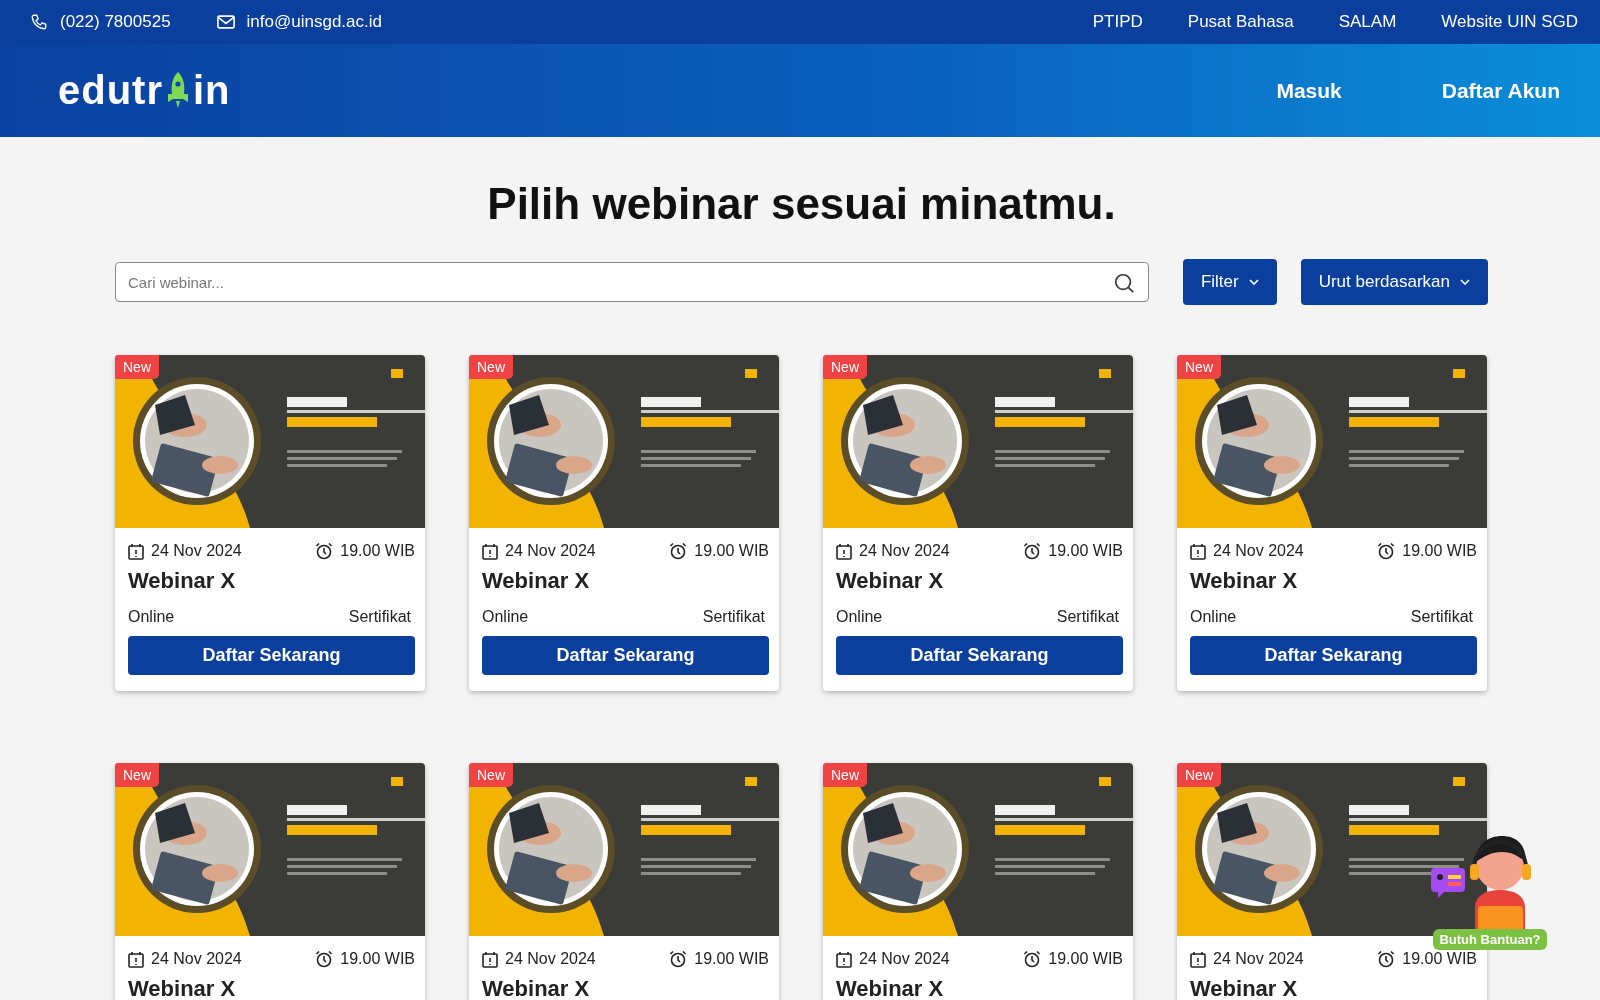 This screenshot has height=1000, width=1600. I want to click on filter-button: Filter, so click(1229, 282).